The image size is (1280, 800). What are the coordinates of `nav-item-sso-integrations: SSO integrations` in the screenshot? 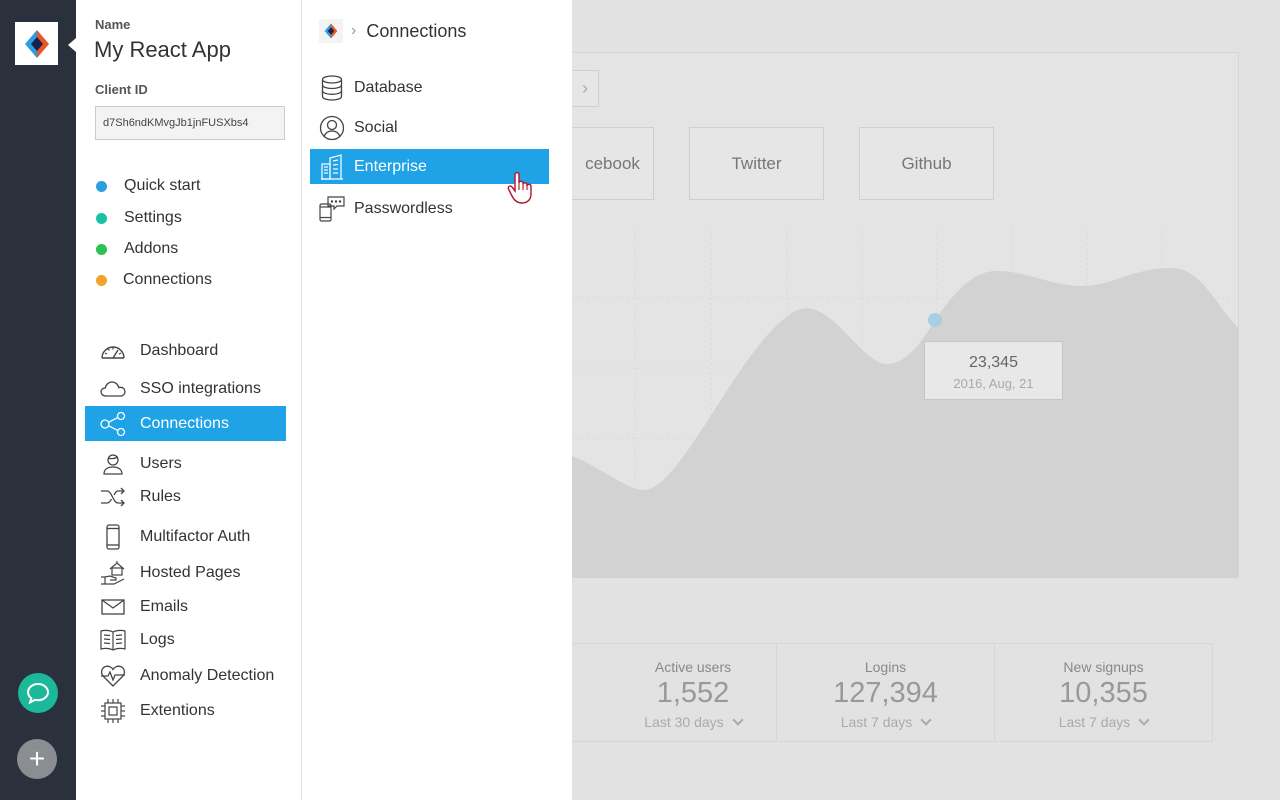 It's located at (185, 388).